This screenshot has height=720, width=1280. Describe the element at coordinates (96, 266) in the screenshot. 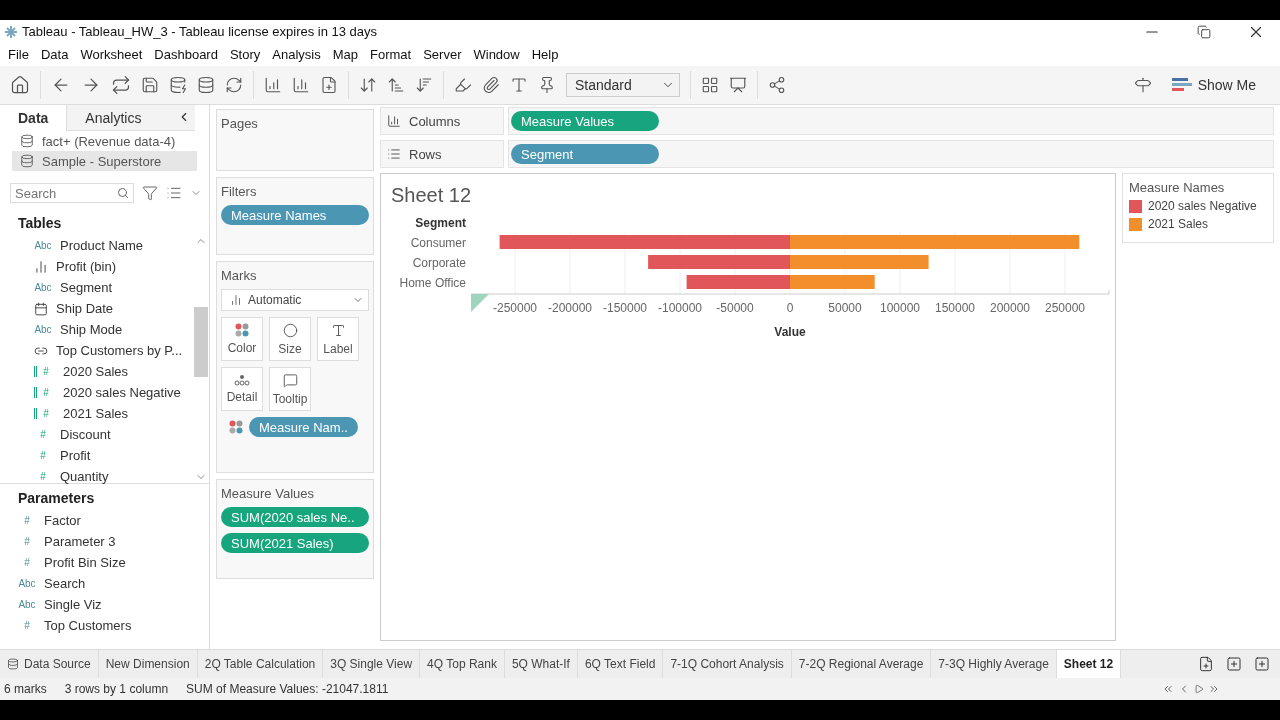

I see `field-item: Profit (bin)` at that location.